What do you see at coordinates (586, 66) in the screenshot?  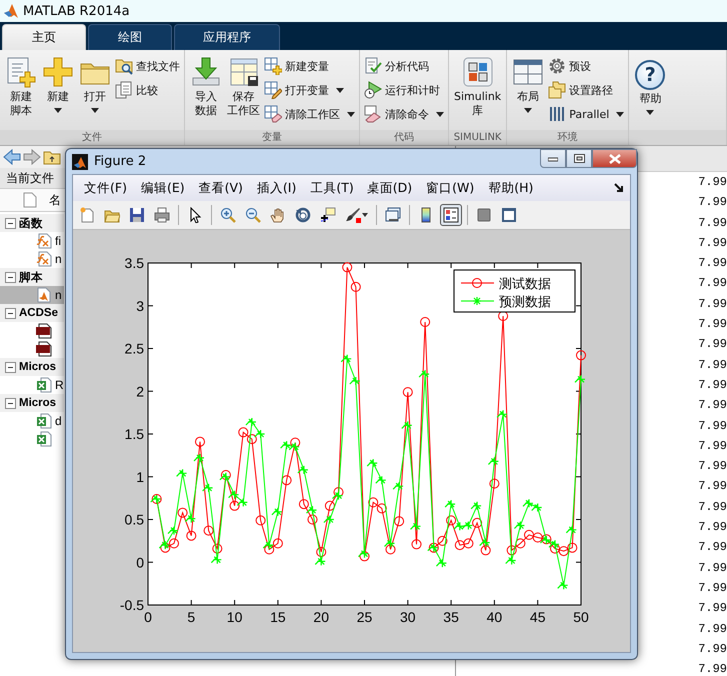 I see `ribbon-button: 预设` at bounding box center [586, 66].